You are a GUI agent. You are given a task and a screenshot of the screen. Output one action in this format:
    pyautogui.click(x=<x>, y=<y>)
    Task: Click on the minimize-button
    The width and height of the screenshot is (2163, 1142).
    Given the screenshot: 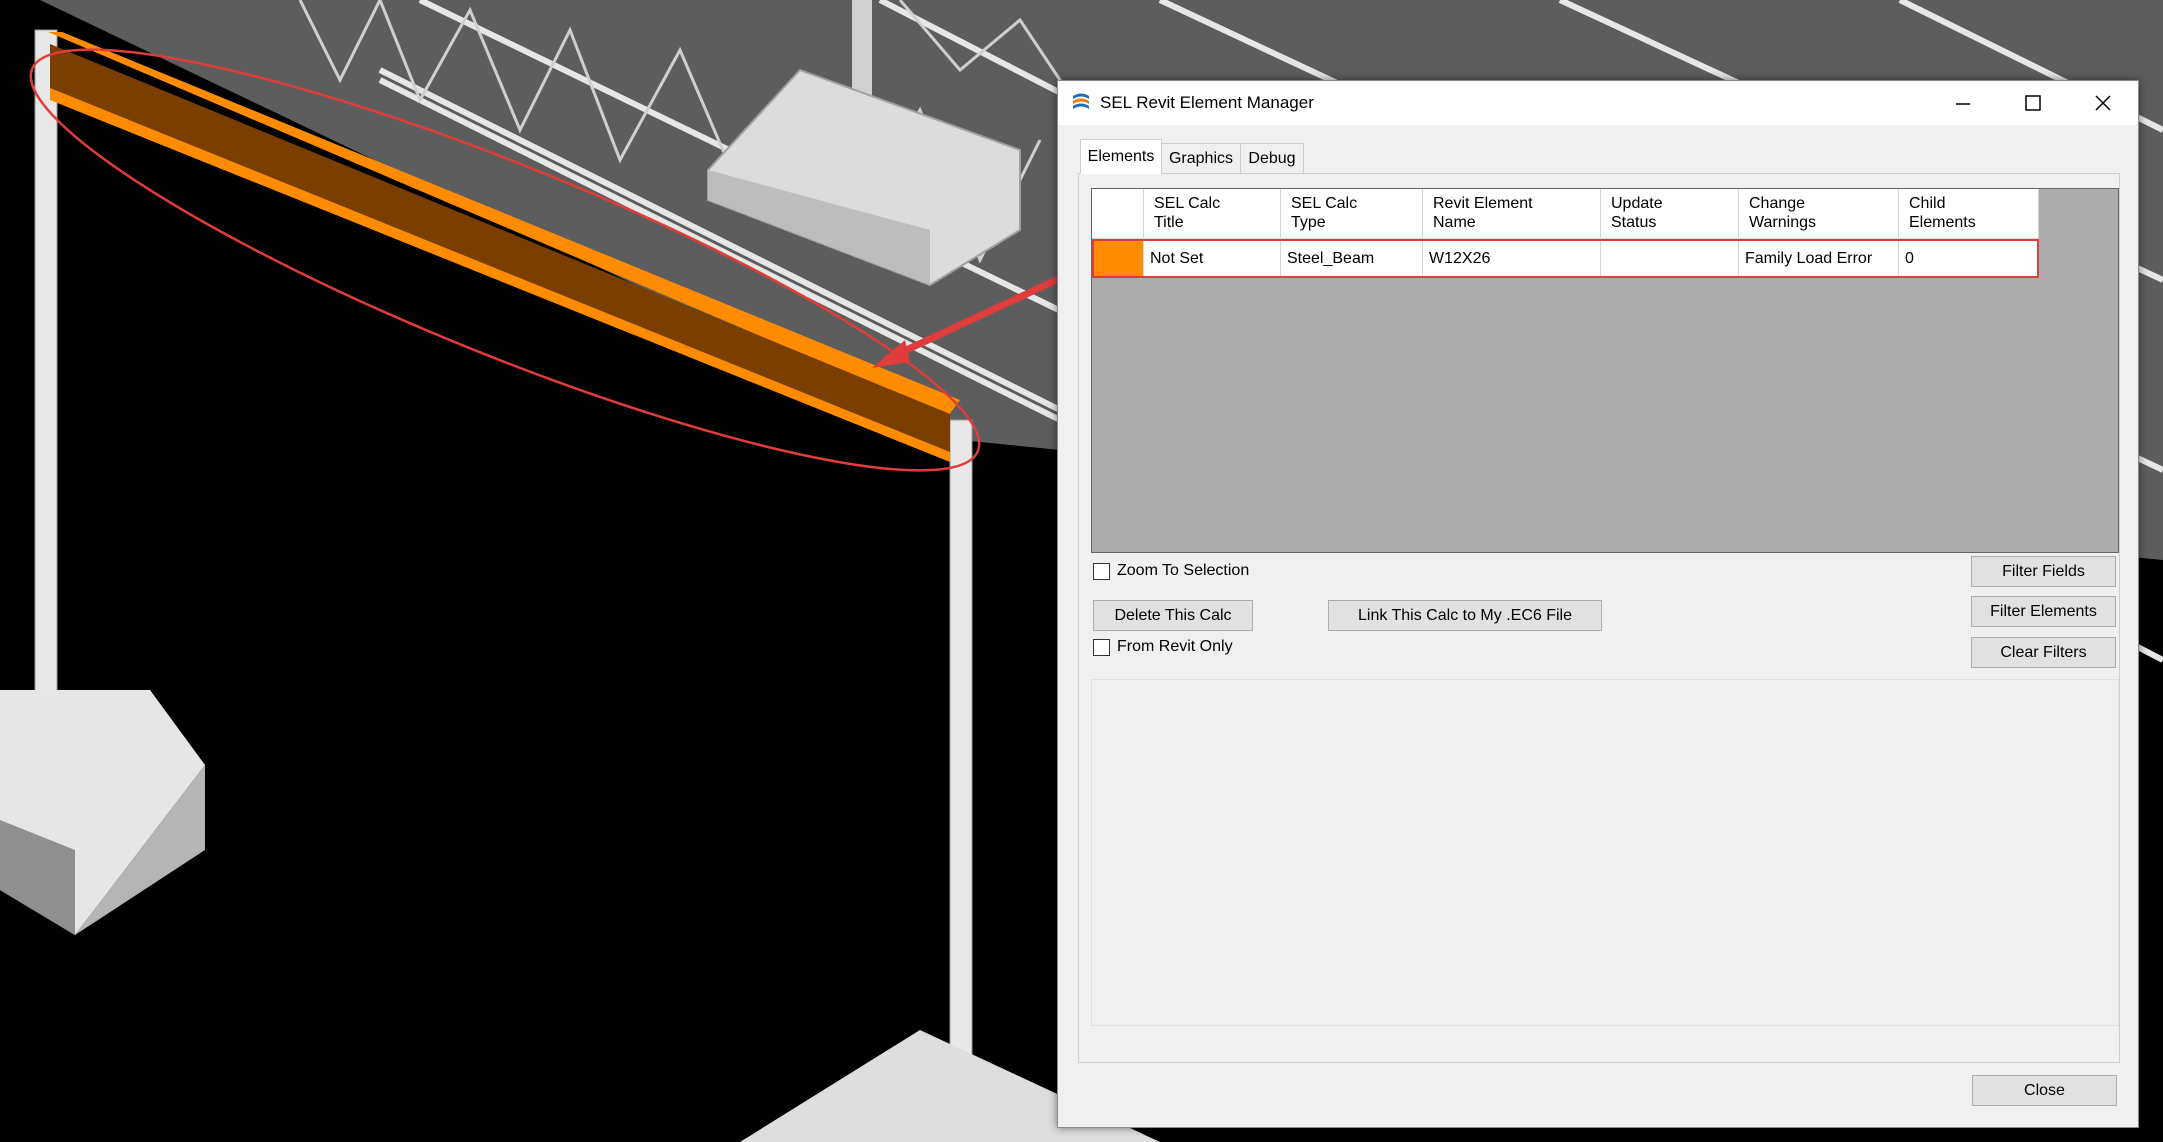 What is the action you would take?
    pyautogui.click(x=1963, y=103)
    